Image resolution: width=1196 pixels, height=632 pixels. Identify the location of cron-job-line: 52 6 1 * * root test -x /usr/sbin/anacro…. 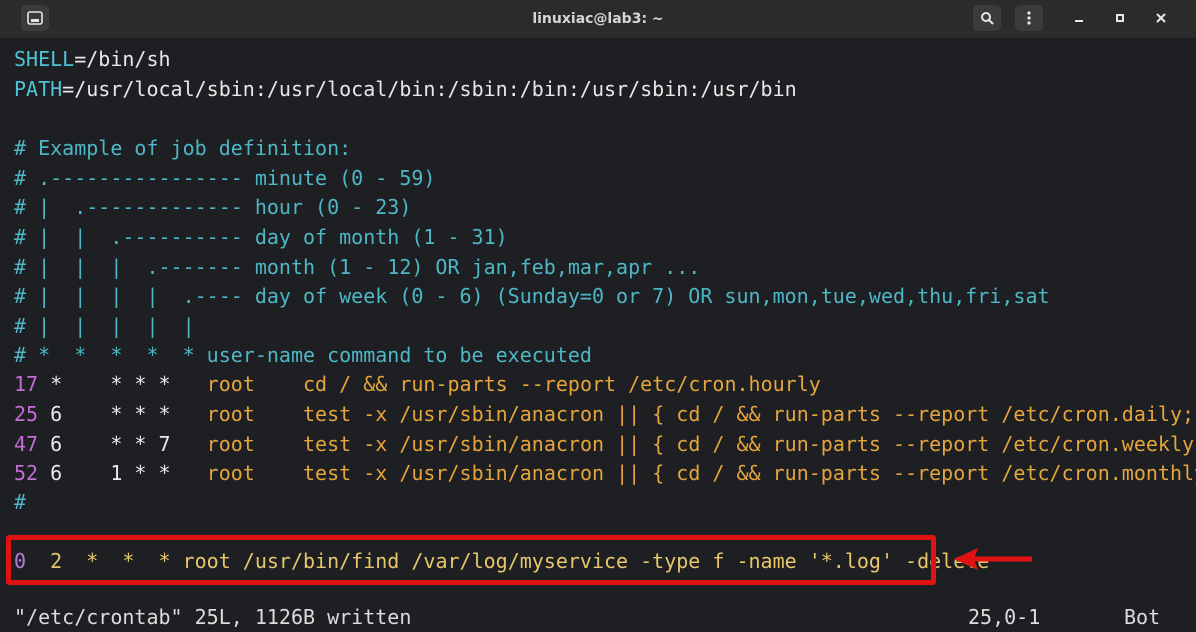
(605, 473).